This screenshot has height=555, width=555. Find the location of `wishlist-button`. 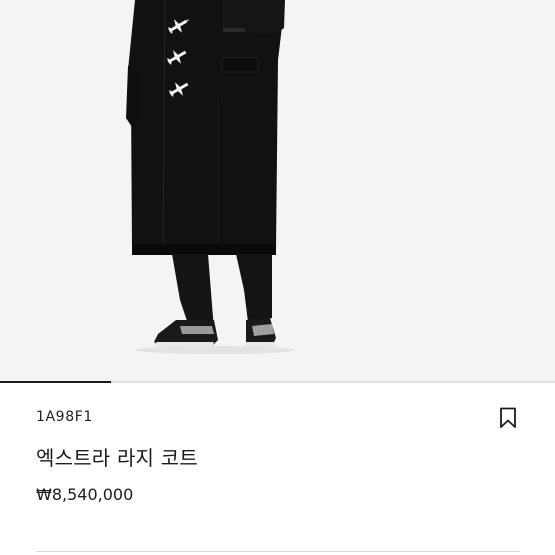

wishlist-button is located at coordinates (508, 418).